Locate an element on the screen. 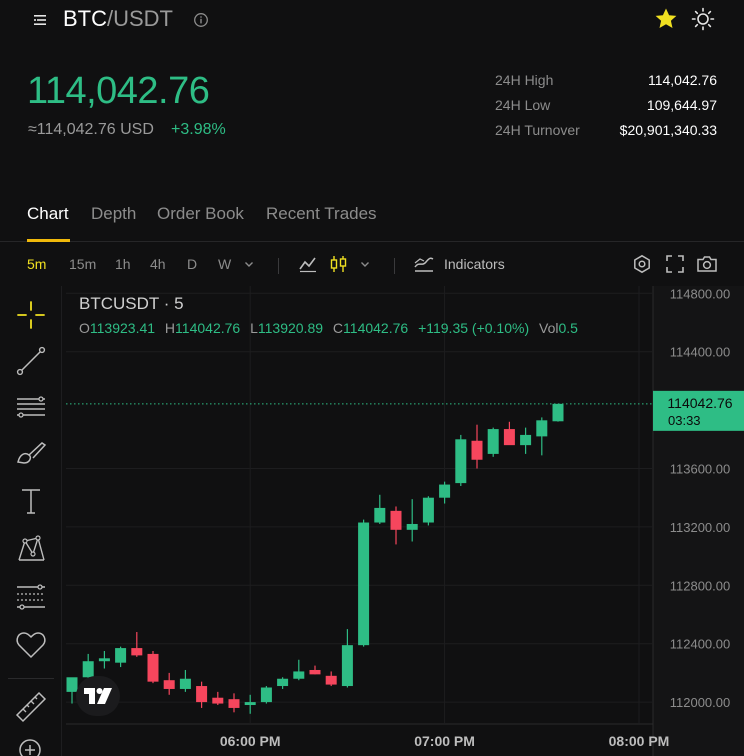  tab-depth: Depth is located at coordinates (113, 214).